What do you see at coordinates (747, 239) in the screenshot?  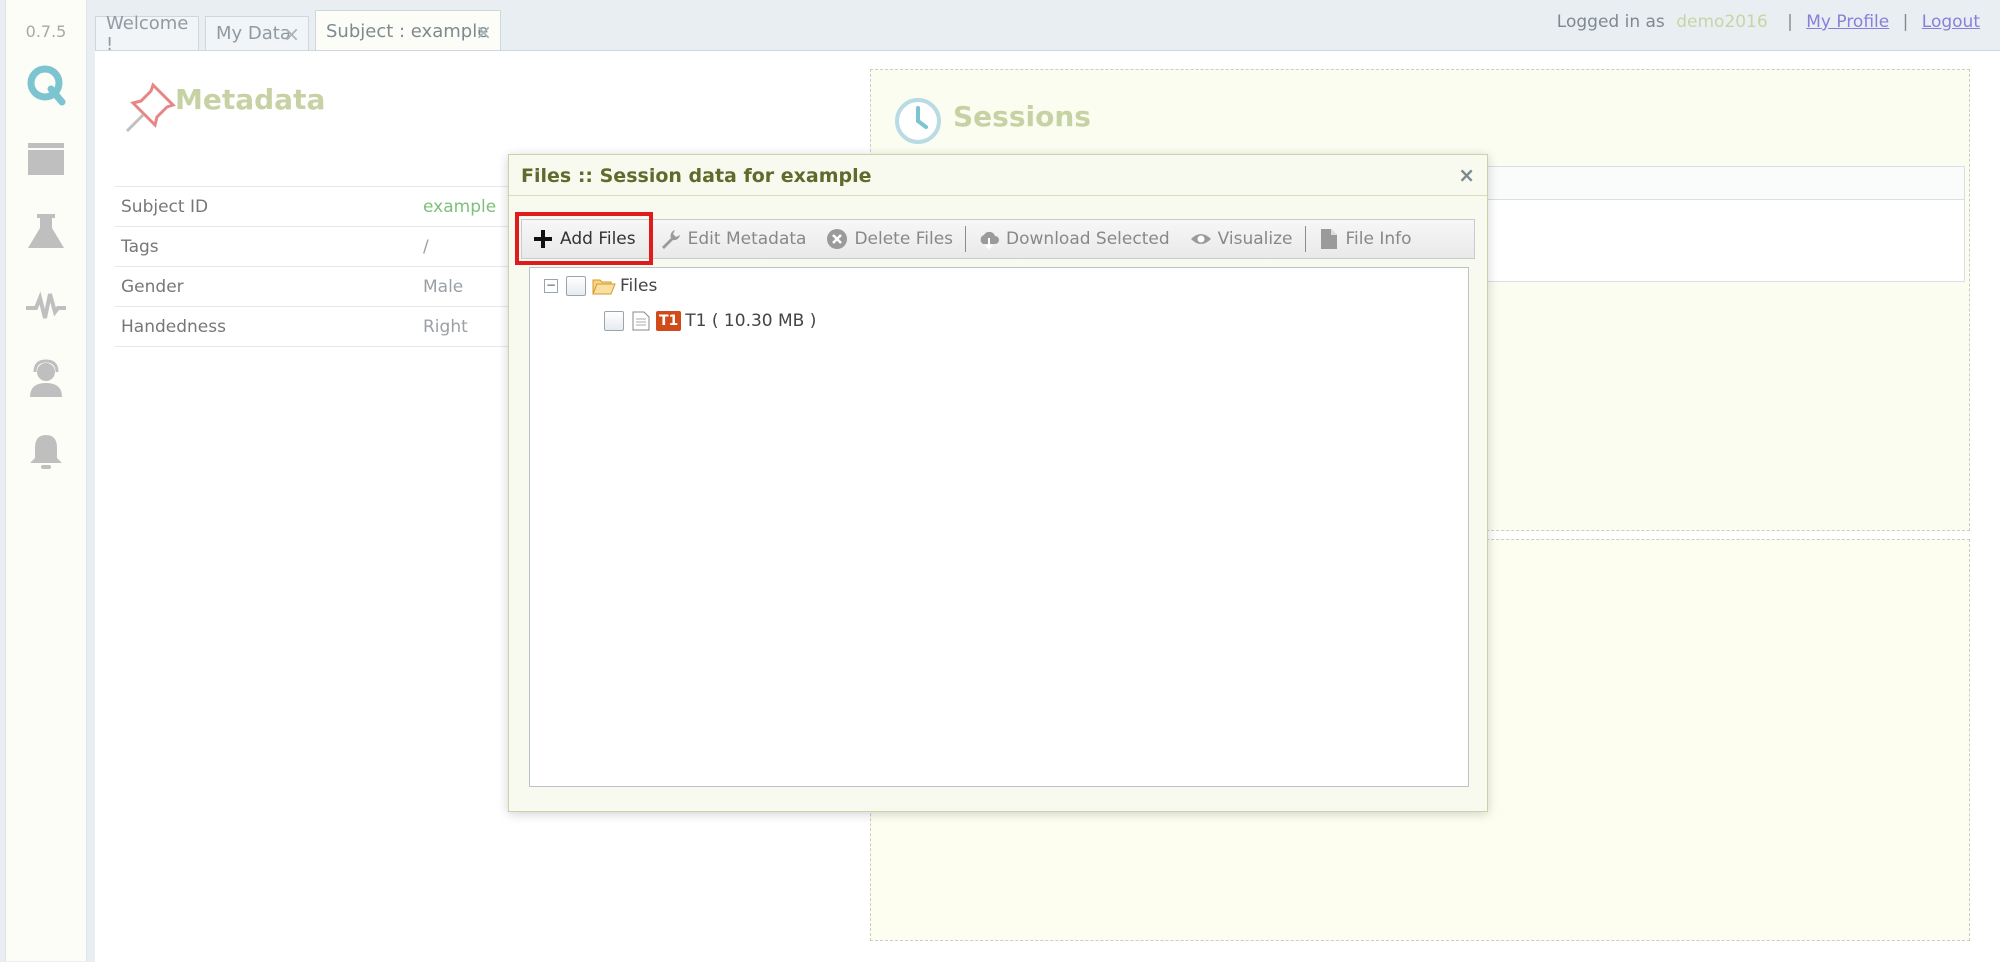 I see `button-label: Edit Metadata` at bounding box center [747, 239].